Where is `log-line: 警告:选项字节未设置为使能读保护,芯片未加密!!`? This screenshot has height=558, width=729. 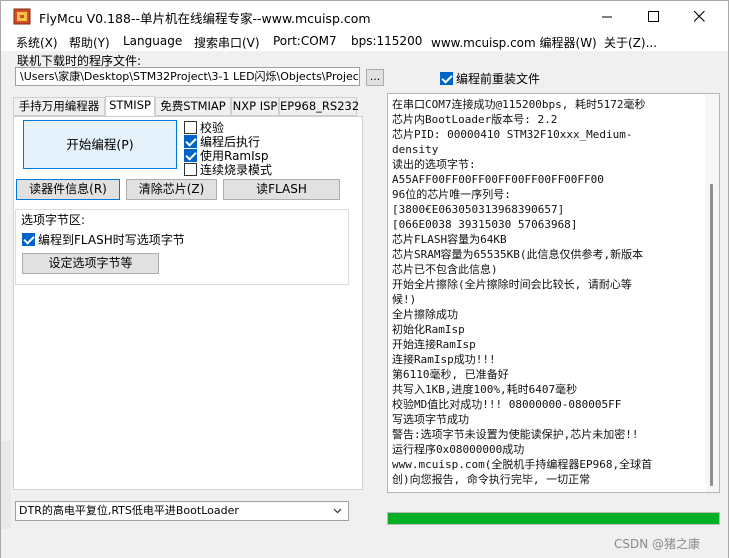
log-line: 警告:选项字节未设置为使能读保护,芯片未加密!! is located at coordinates (515, 434).